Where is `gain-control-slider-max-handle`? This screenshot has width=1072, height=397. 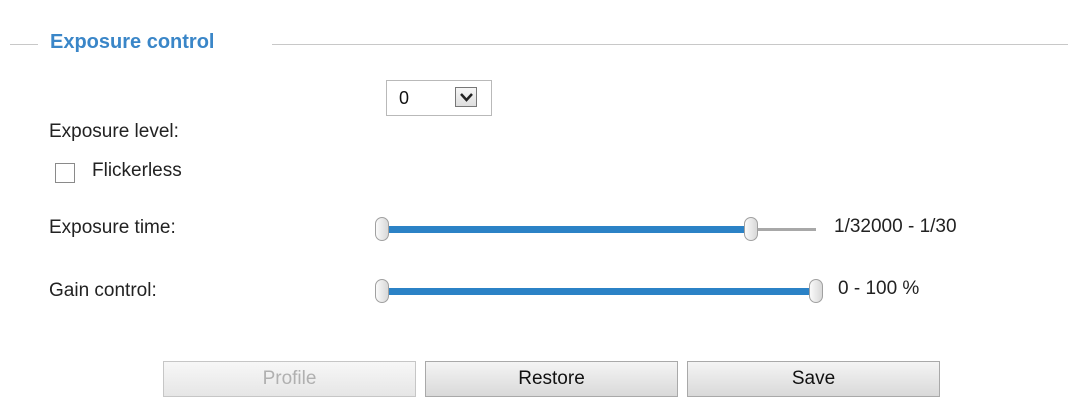
gain-control-slider-max-handle is located at coordinates (816, 291).